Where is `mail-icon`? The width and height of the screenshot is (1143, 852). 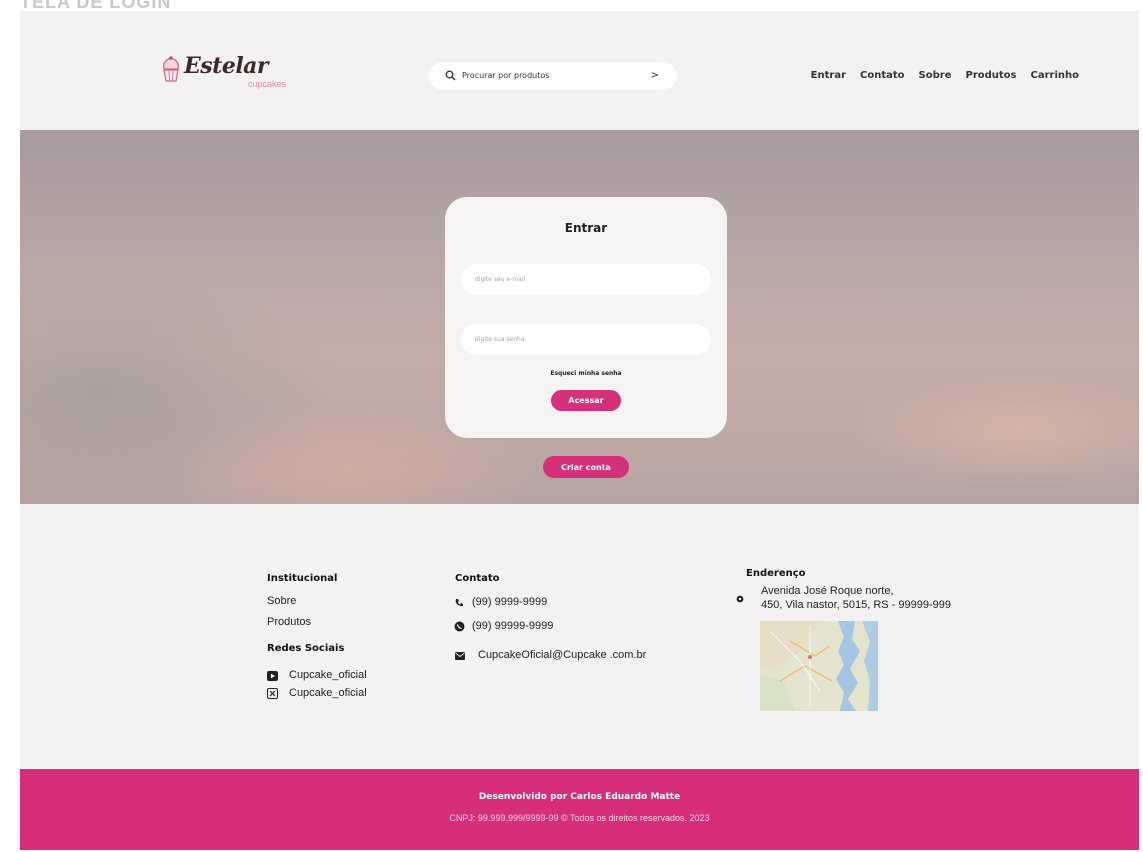
mail-icon is located at coordinates (460, 656).